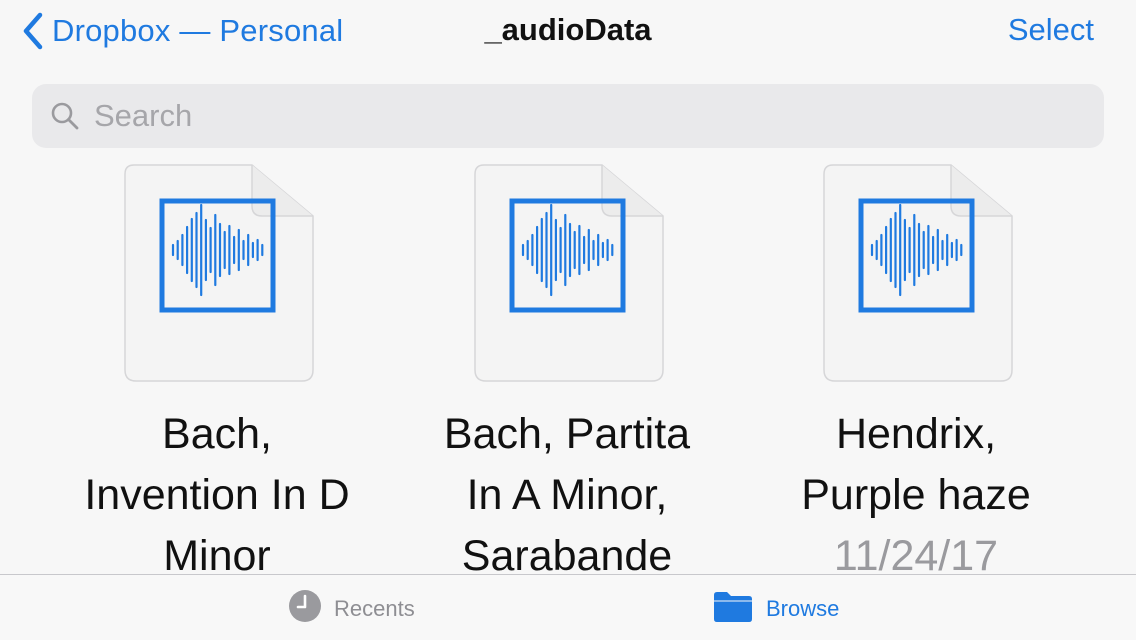 This screenshot has height=640, width=1136. I want to click on tab-recents-label: Recents, so click(374, 608).